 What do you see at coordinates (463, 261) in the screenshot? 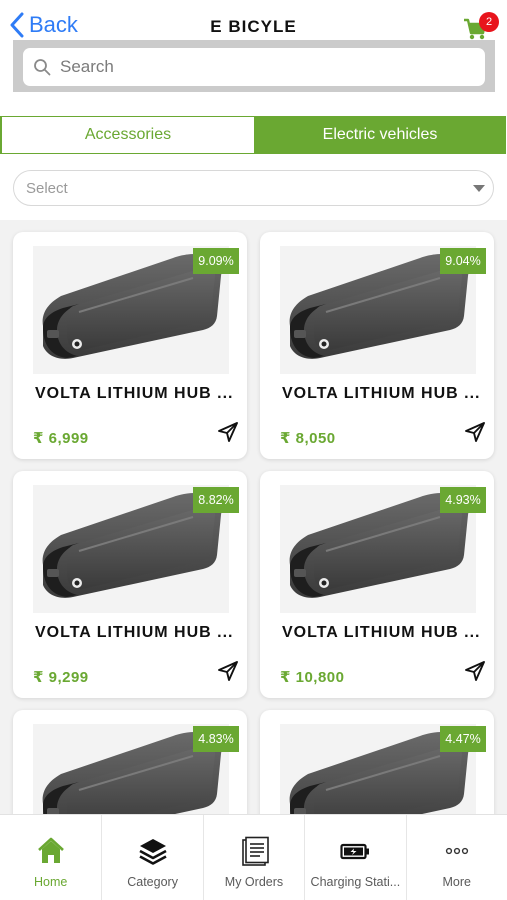
I see `discount-badge: 9.04%` at bounding box center [463, 261].